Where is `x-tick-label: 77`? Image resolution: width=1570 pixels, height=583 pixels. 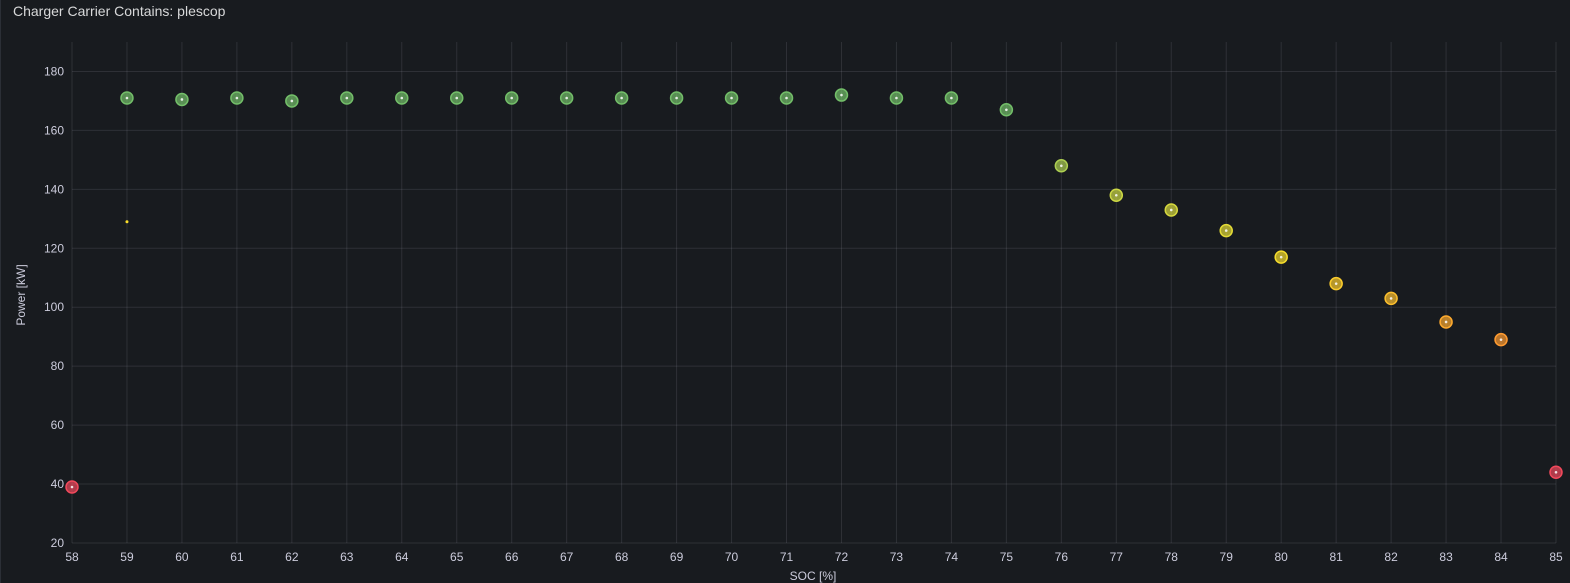 x-tick-label: 77 is located at coordinates (1117, 557).